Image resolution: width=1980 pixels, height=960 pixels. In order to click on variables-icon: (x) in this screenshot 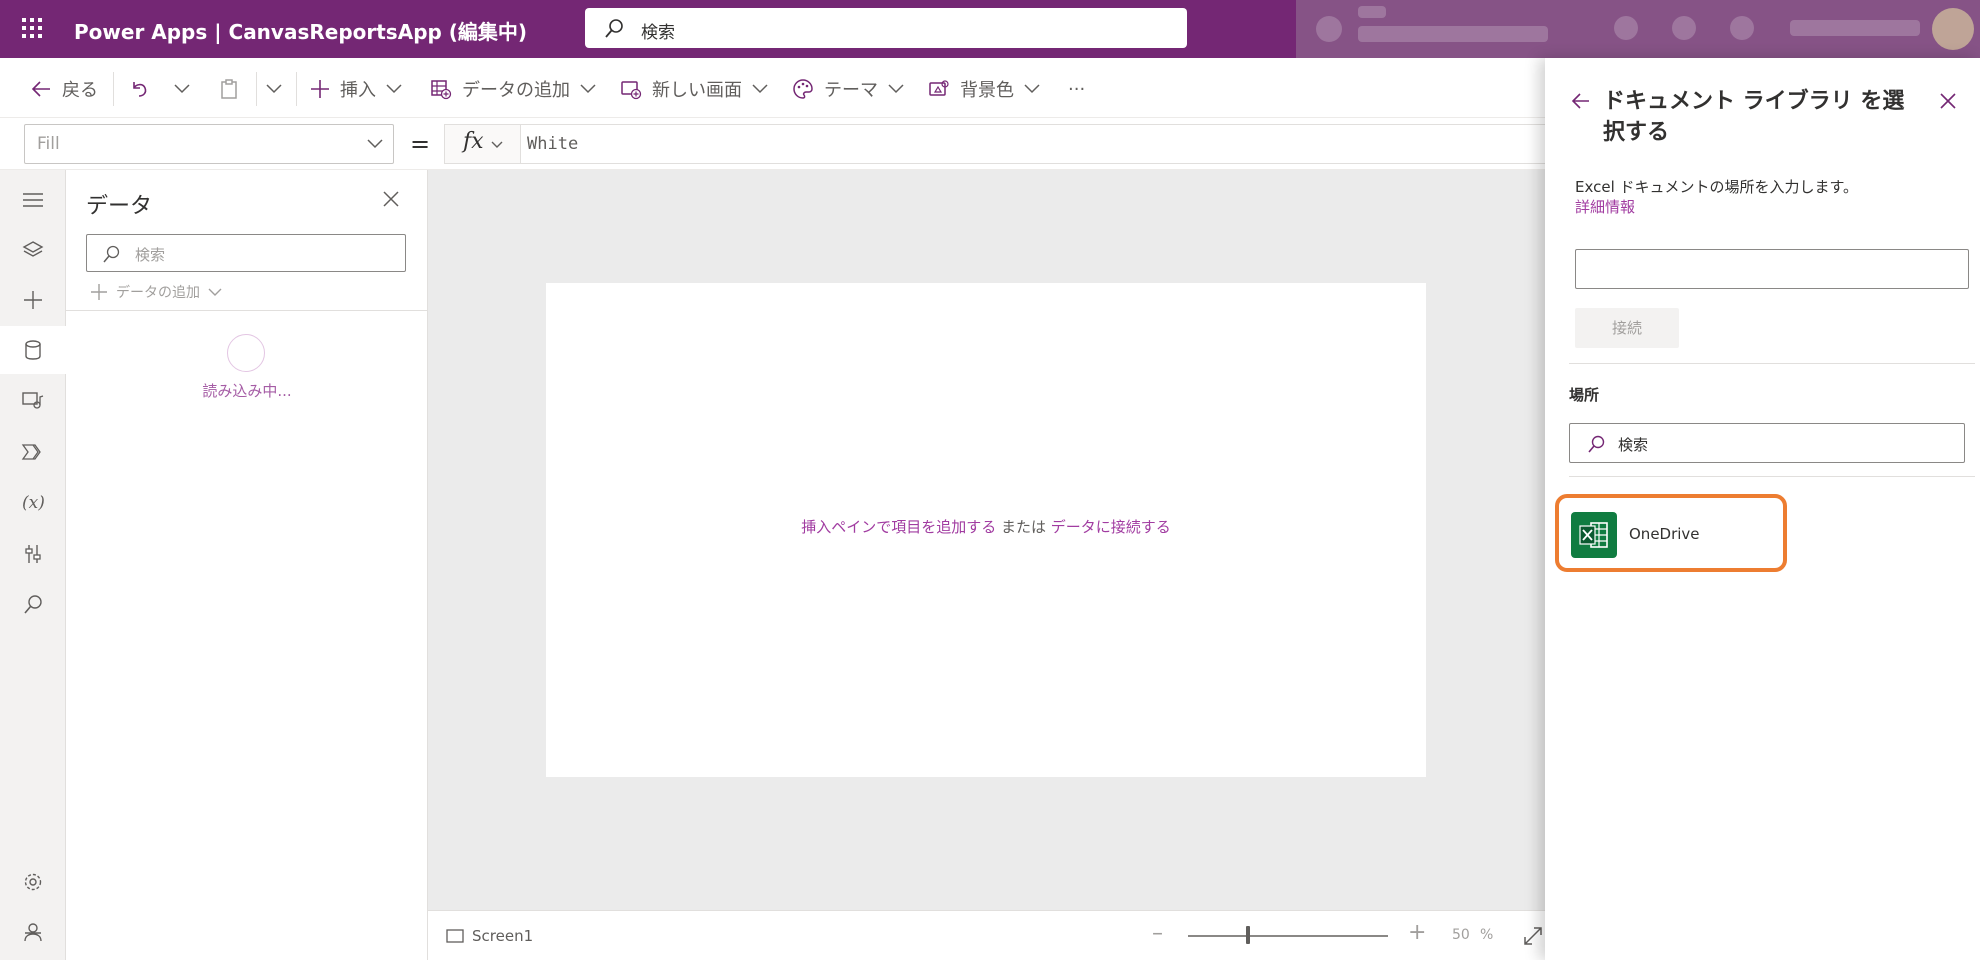, I will do `click(33, 502)`.